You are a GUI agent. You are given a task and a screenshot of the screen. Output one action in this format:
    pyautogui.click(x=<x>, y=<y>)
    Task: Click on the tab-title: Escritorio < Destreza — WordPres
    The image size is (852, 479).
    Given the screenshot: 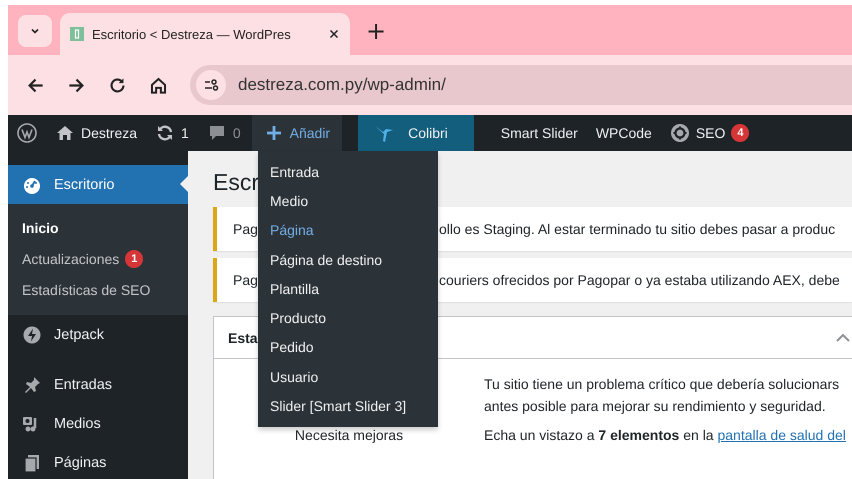 What is the action you would take?
    pyautogui.click(x=191, y=34)
    